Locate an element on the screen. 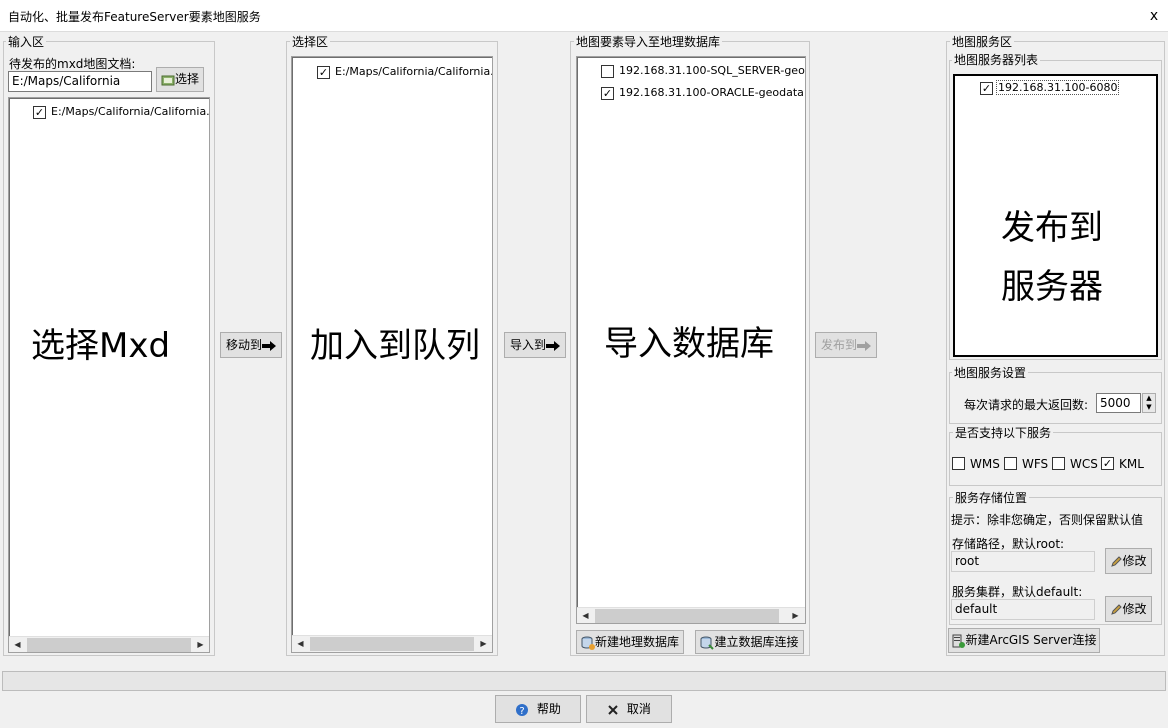 This screenshot has width=1168, height=728. wcs-label: WCS is located at coordinates (1084, 463).